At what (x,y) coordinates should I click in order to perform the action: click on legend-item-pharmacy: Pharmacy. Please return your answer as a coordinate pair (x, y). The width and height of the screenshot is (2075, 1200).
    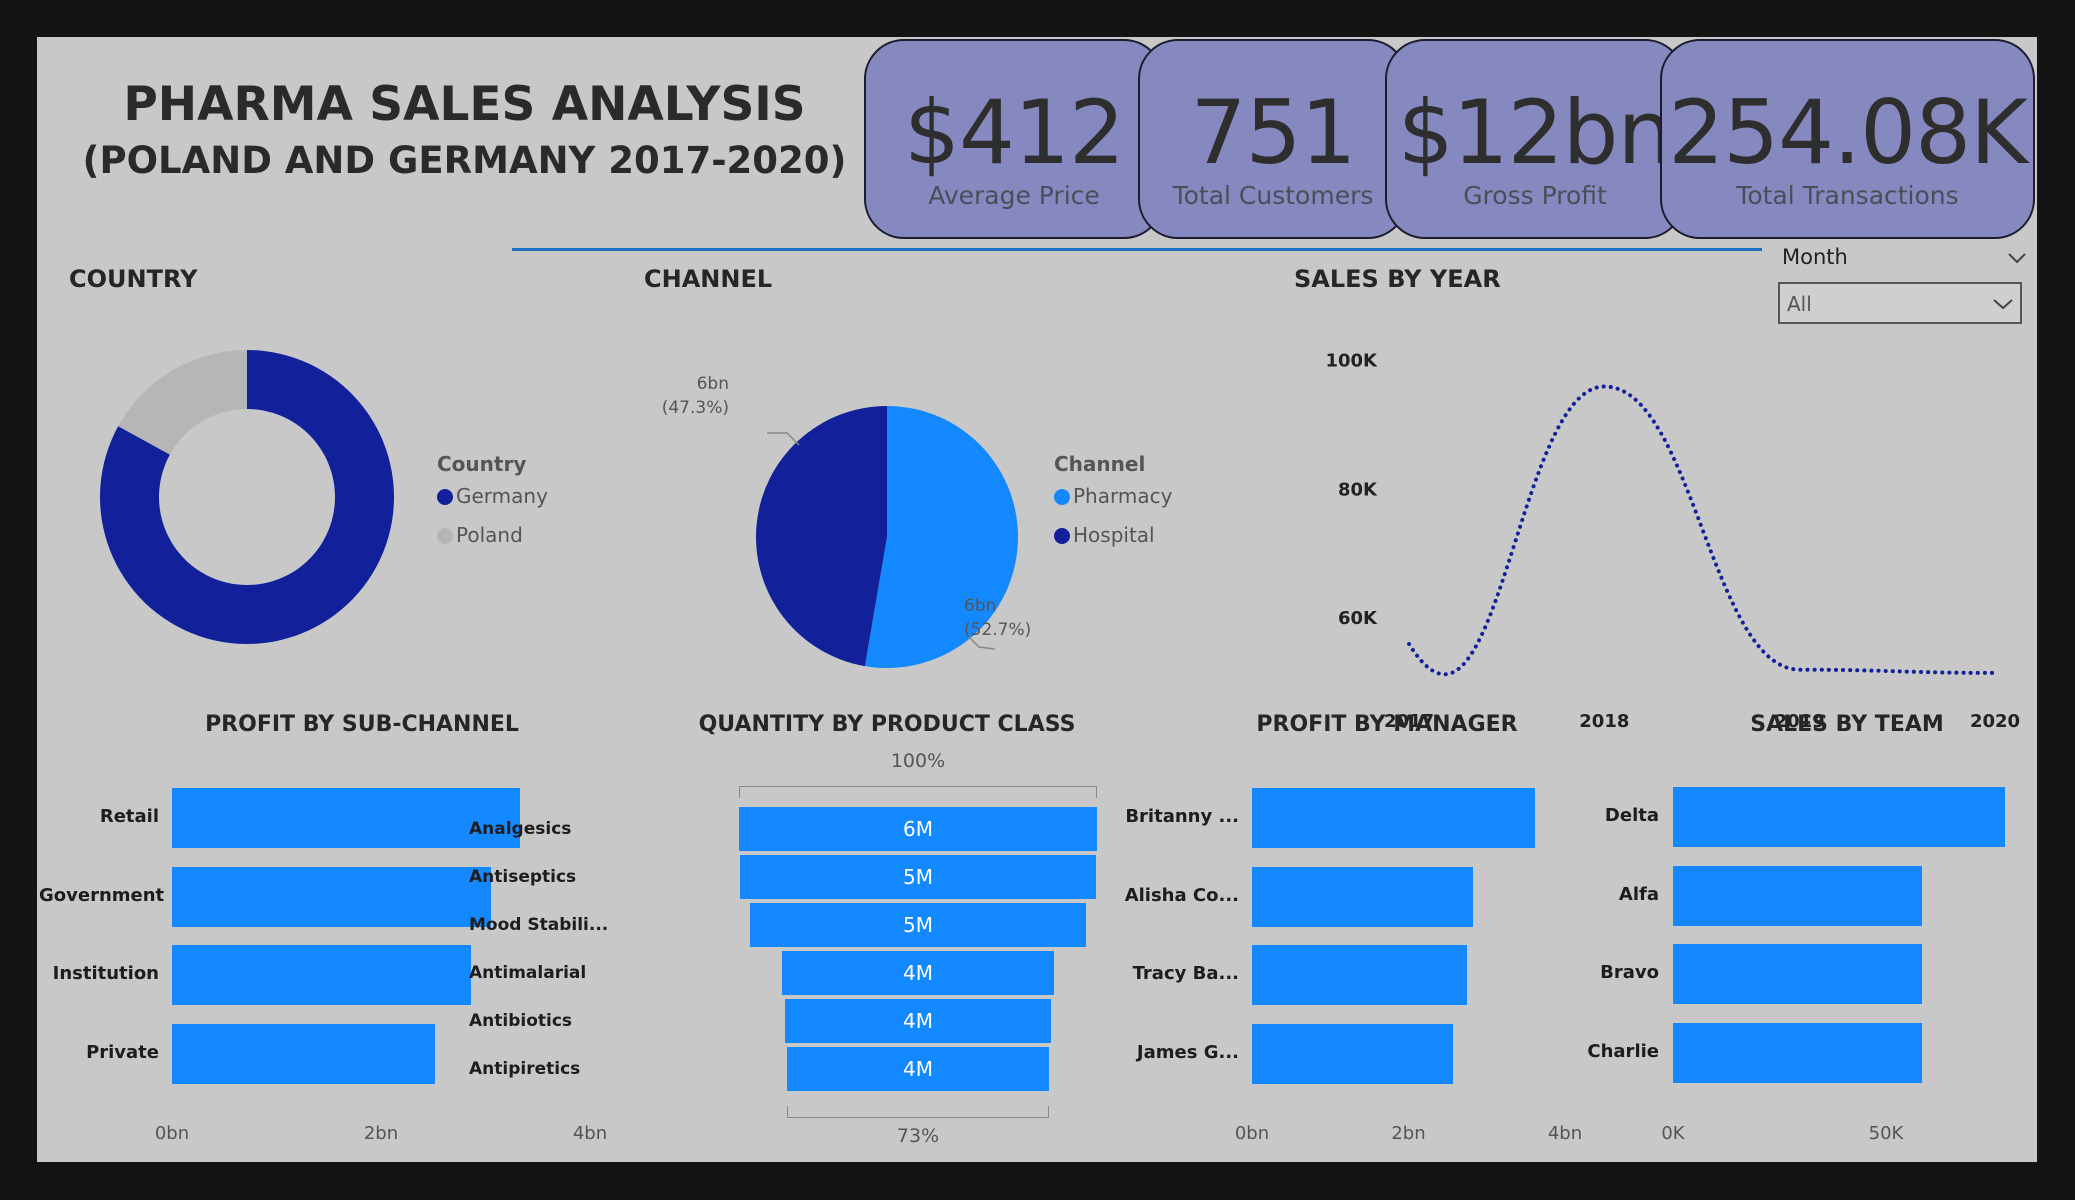
    Looking at the image, I should click on (1113, 496).